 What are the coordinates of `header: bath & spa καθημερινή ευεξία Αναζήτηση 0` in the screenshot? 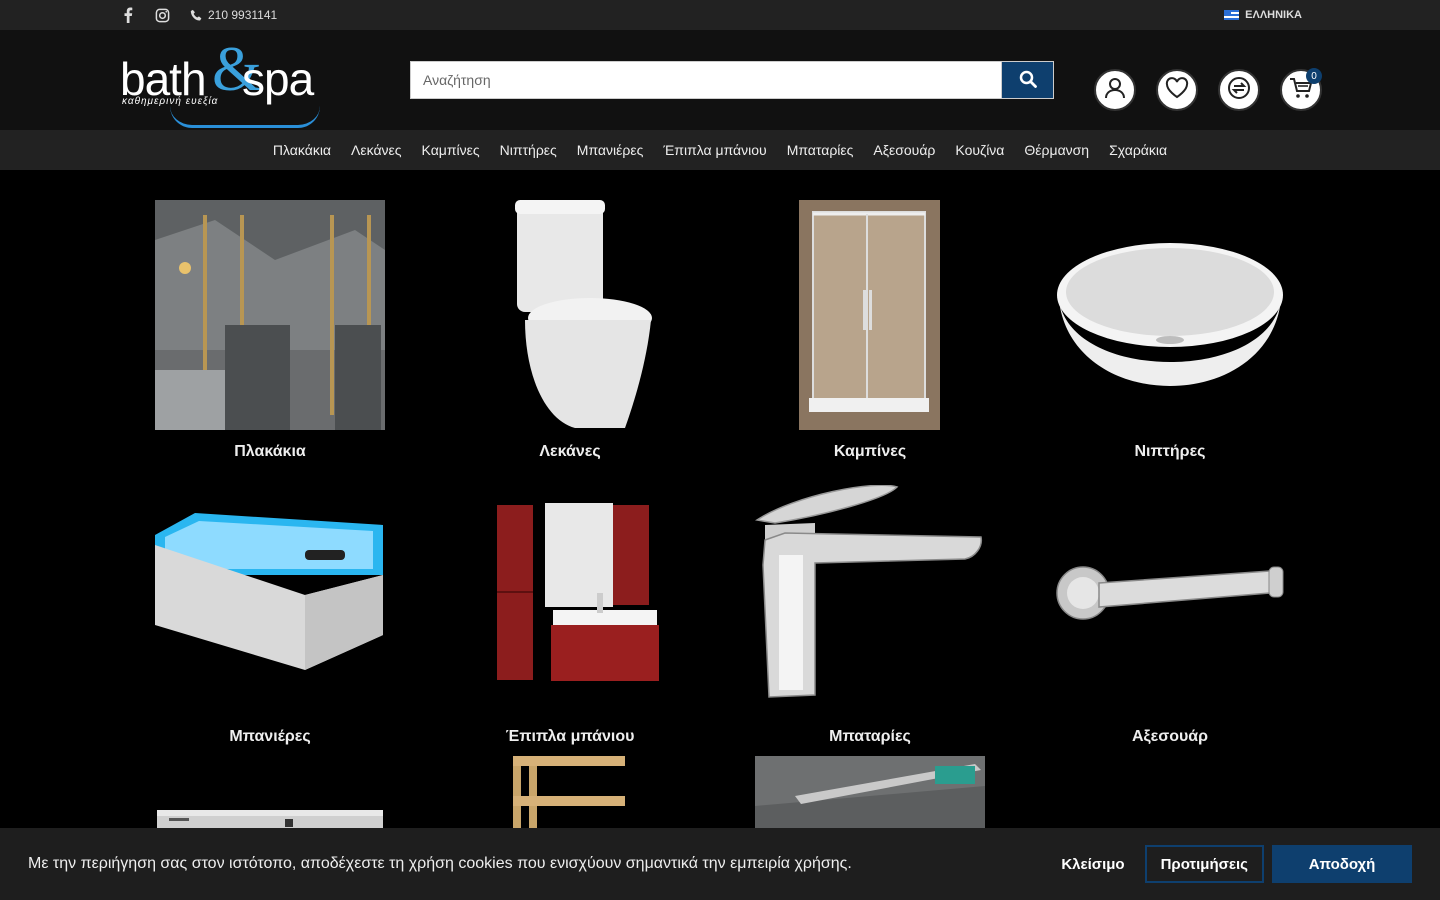 It's located at (720, 80).